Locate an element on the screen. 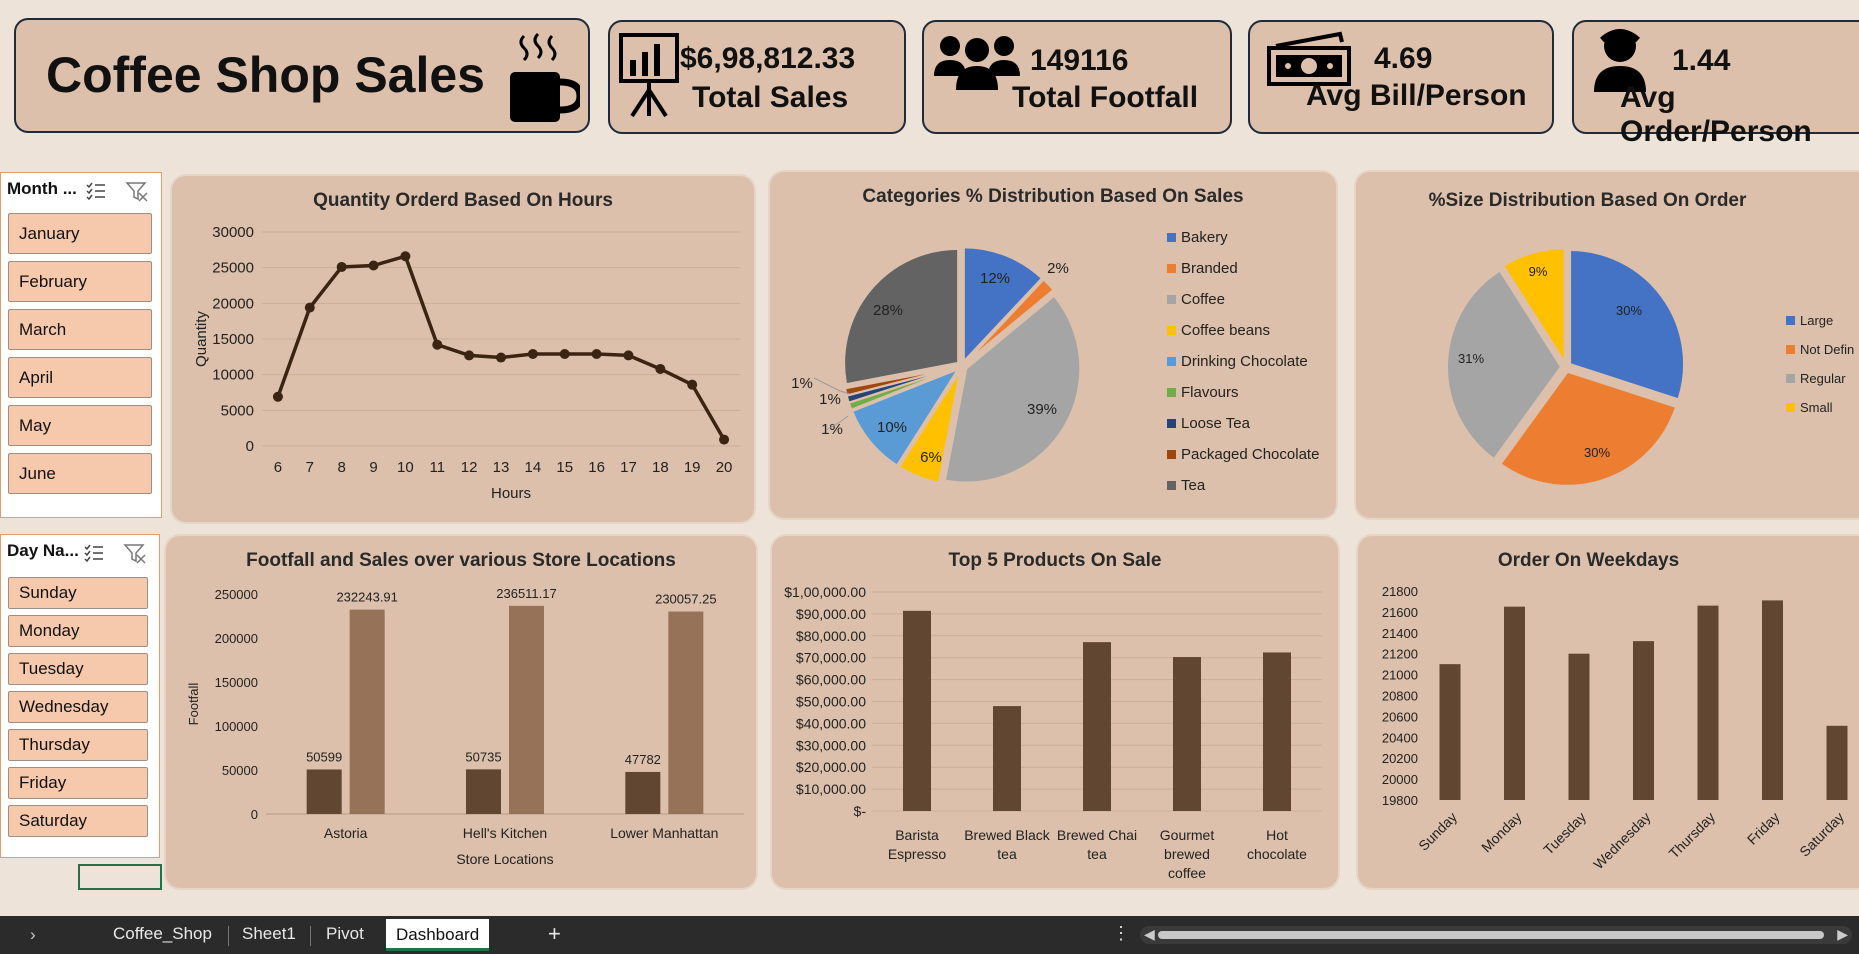 The width and height of the screenshot is (1859, 954). x-tick-label: chocolate is located at coordinates (1277, 854).